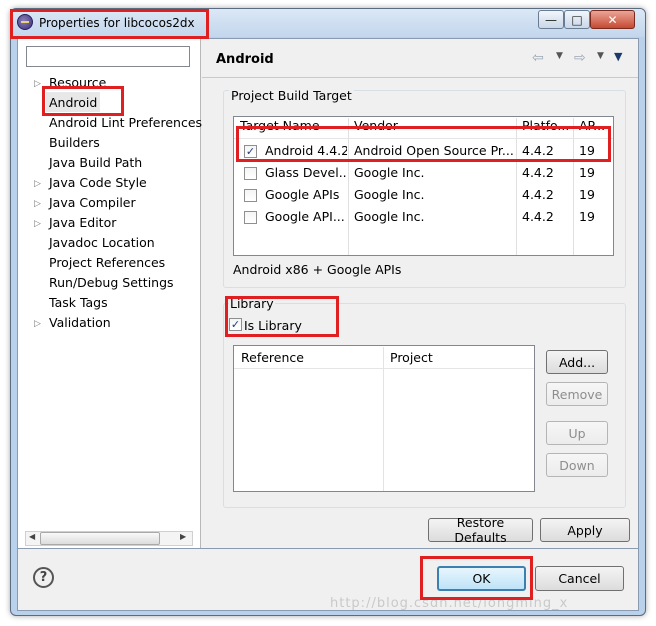 The image size is (656, 626). Describe the element at coordinates (559, 56) in the screenshot. I see `back-dropdown-icon: ▼` at that location.